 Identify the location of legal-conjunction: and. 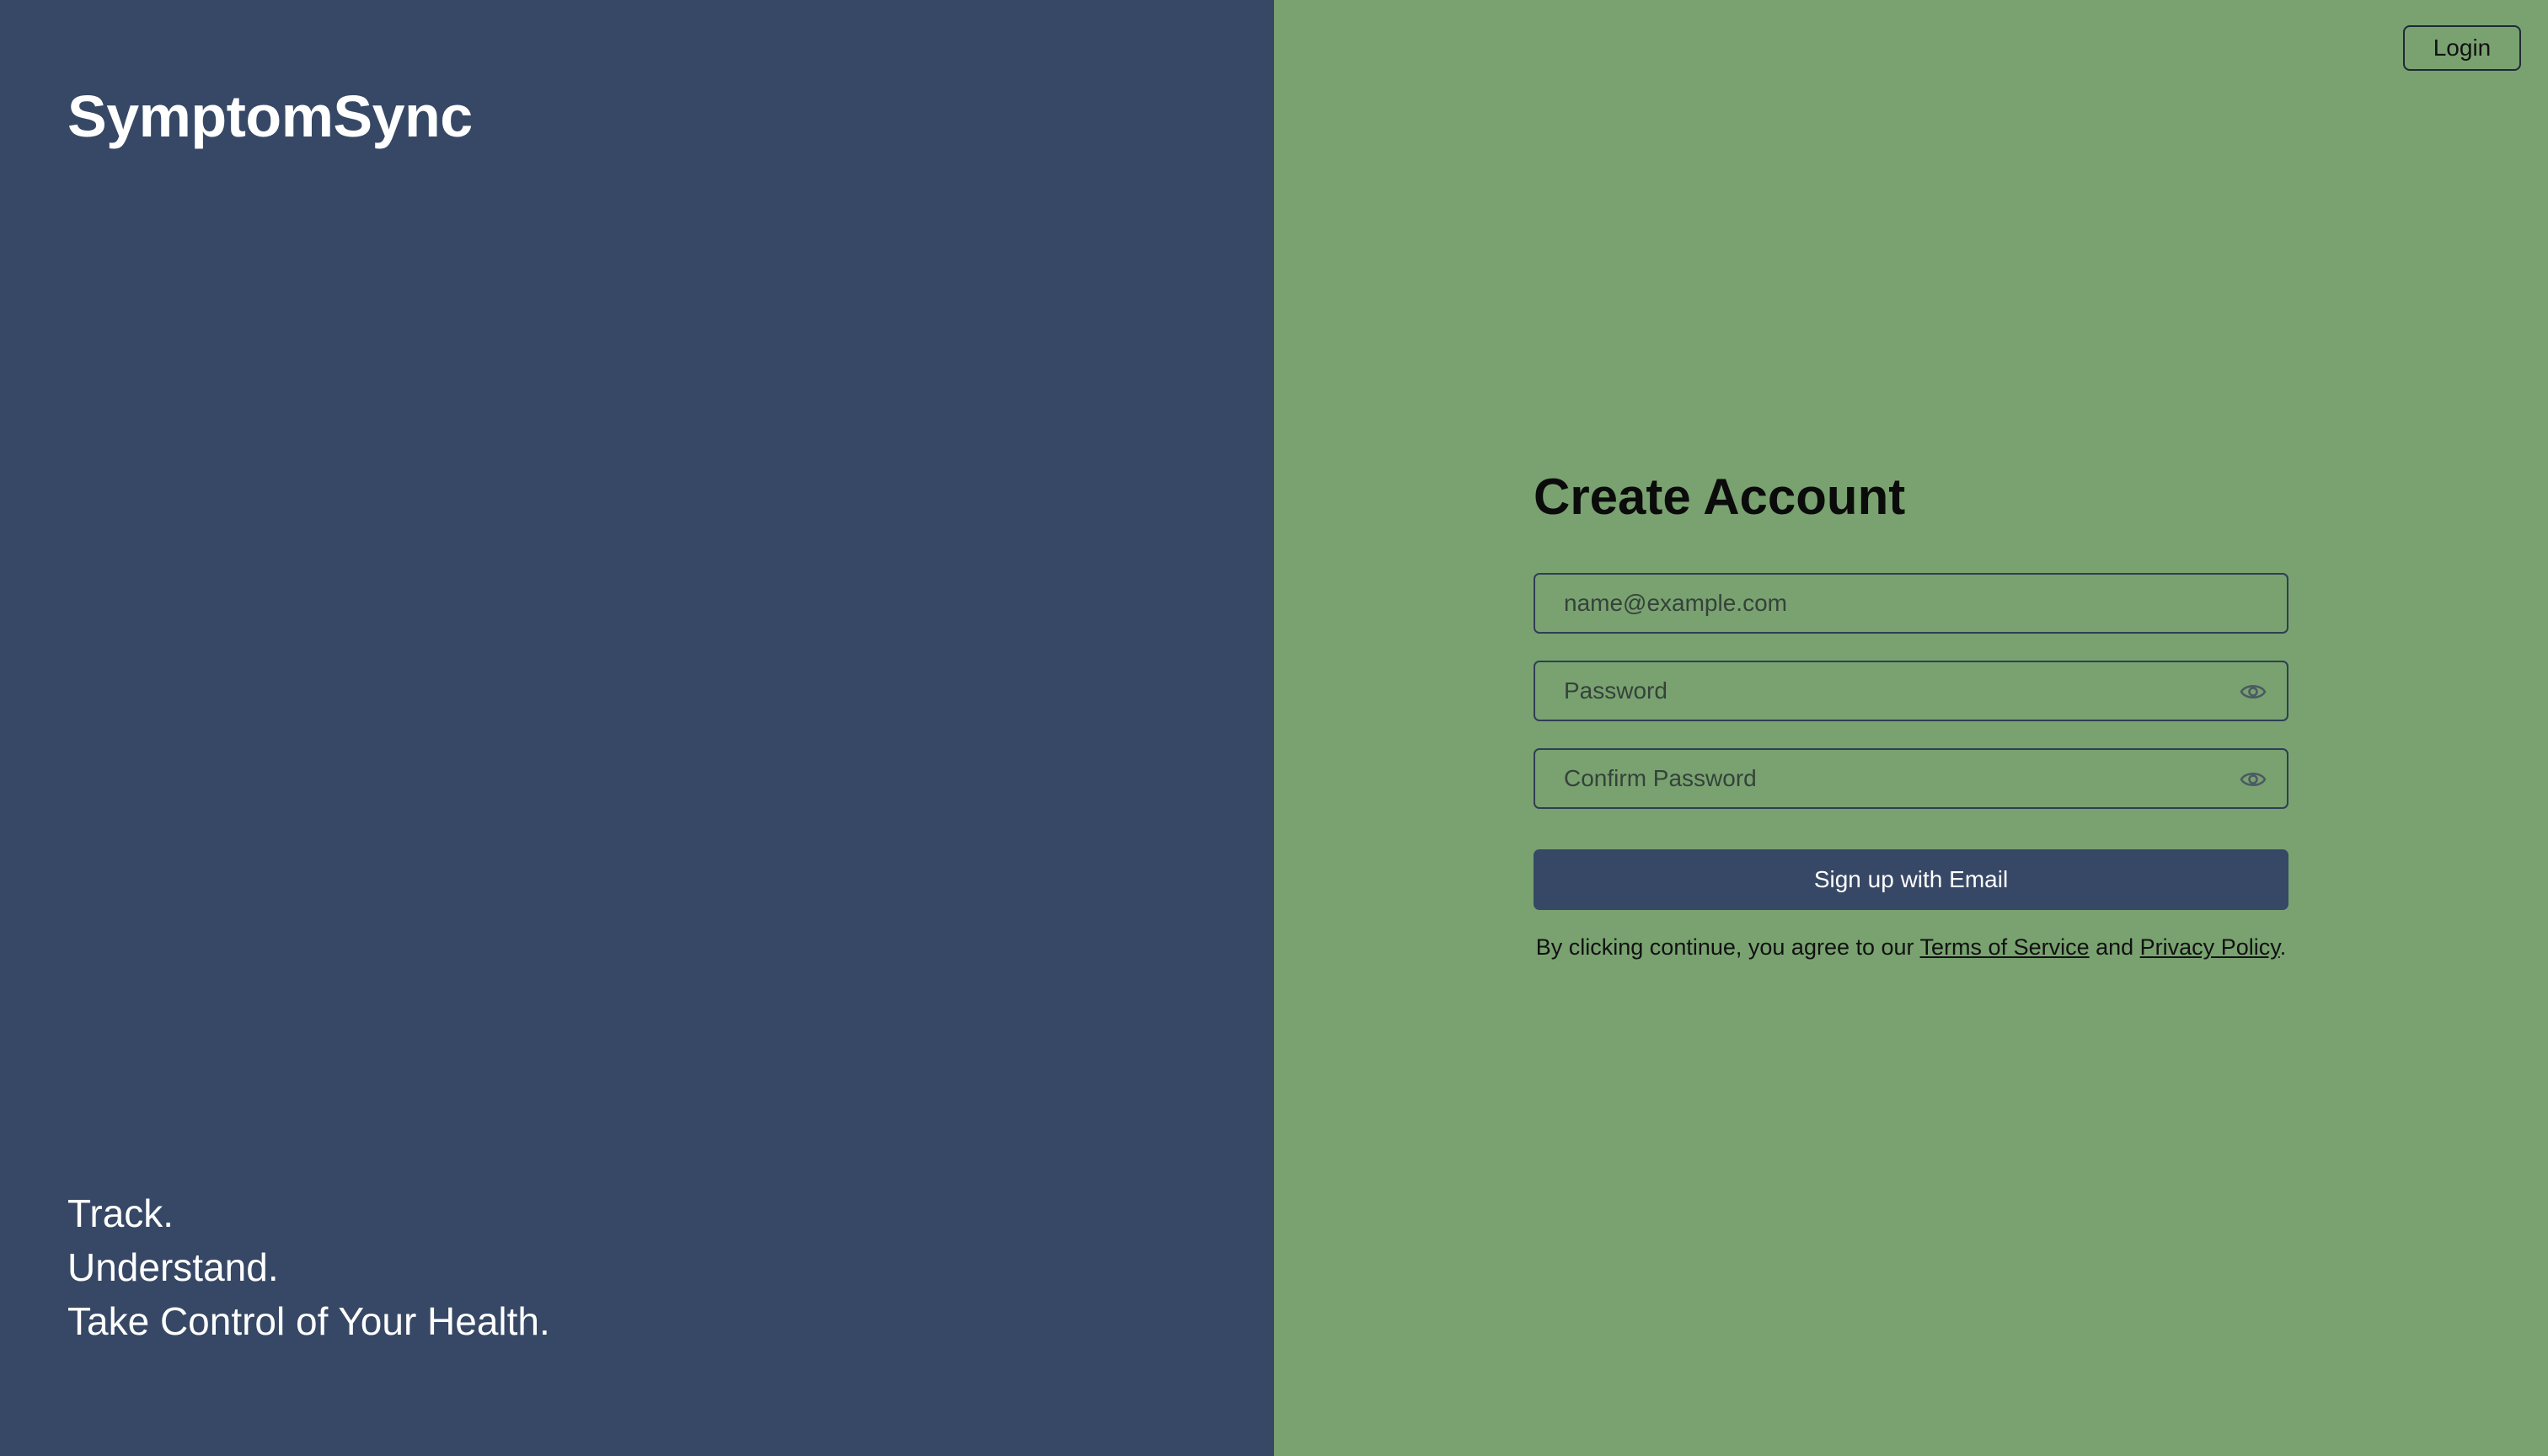
(2114, 947).